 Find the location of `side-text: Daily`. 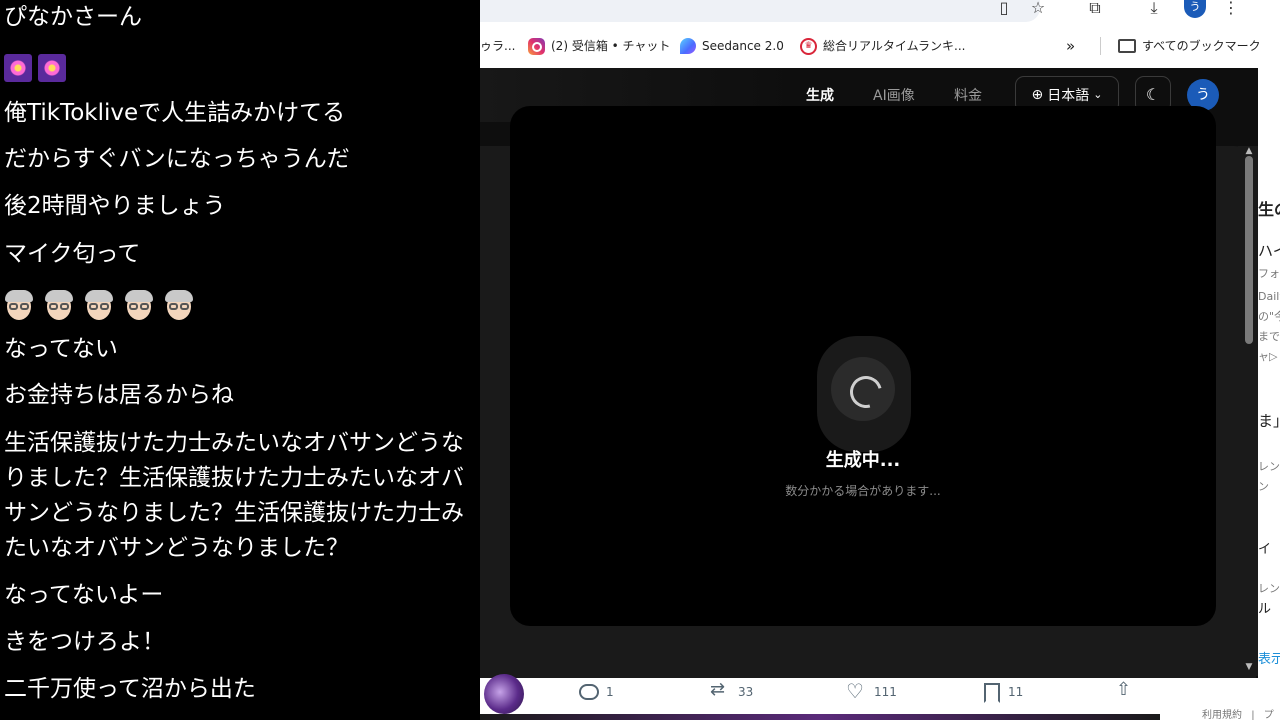

side-text: Daily is located at coordinates (1269, 296).